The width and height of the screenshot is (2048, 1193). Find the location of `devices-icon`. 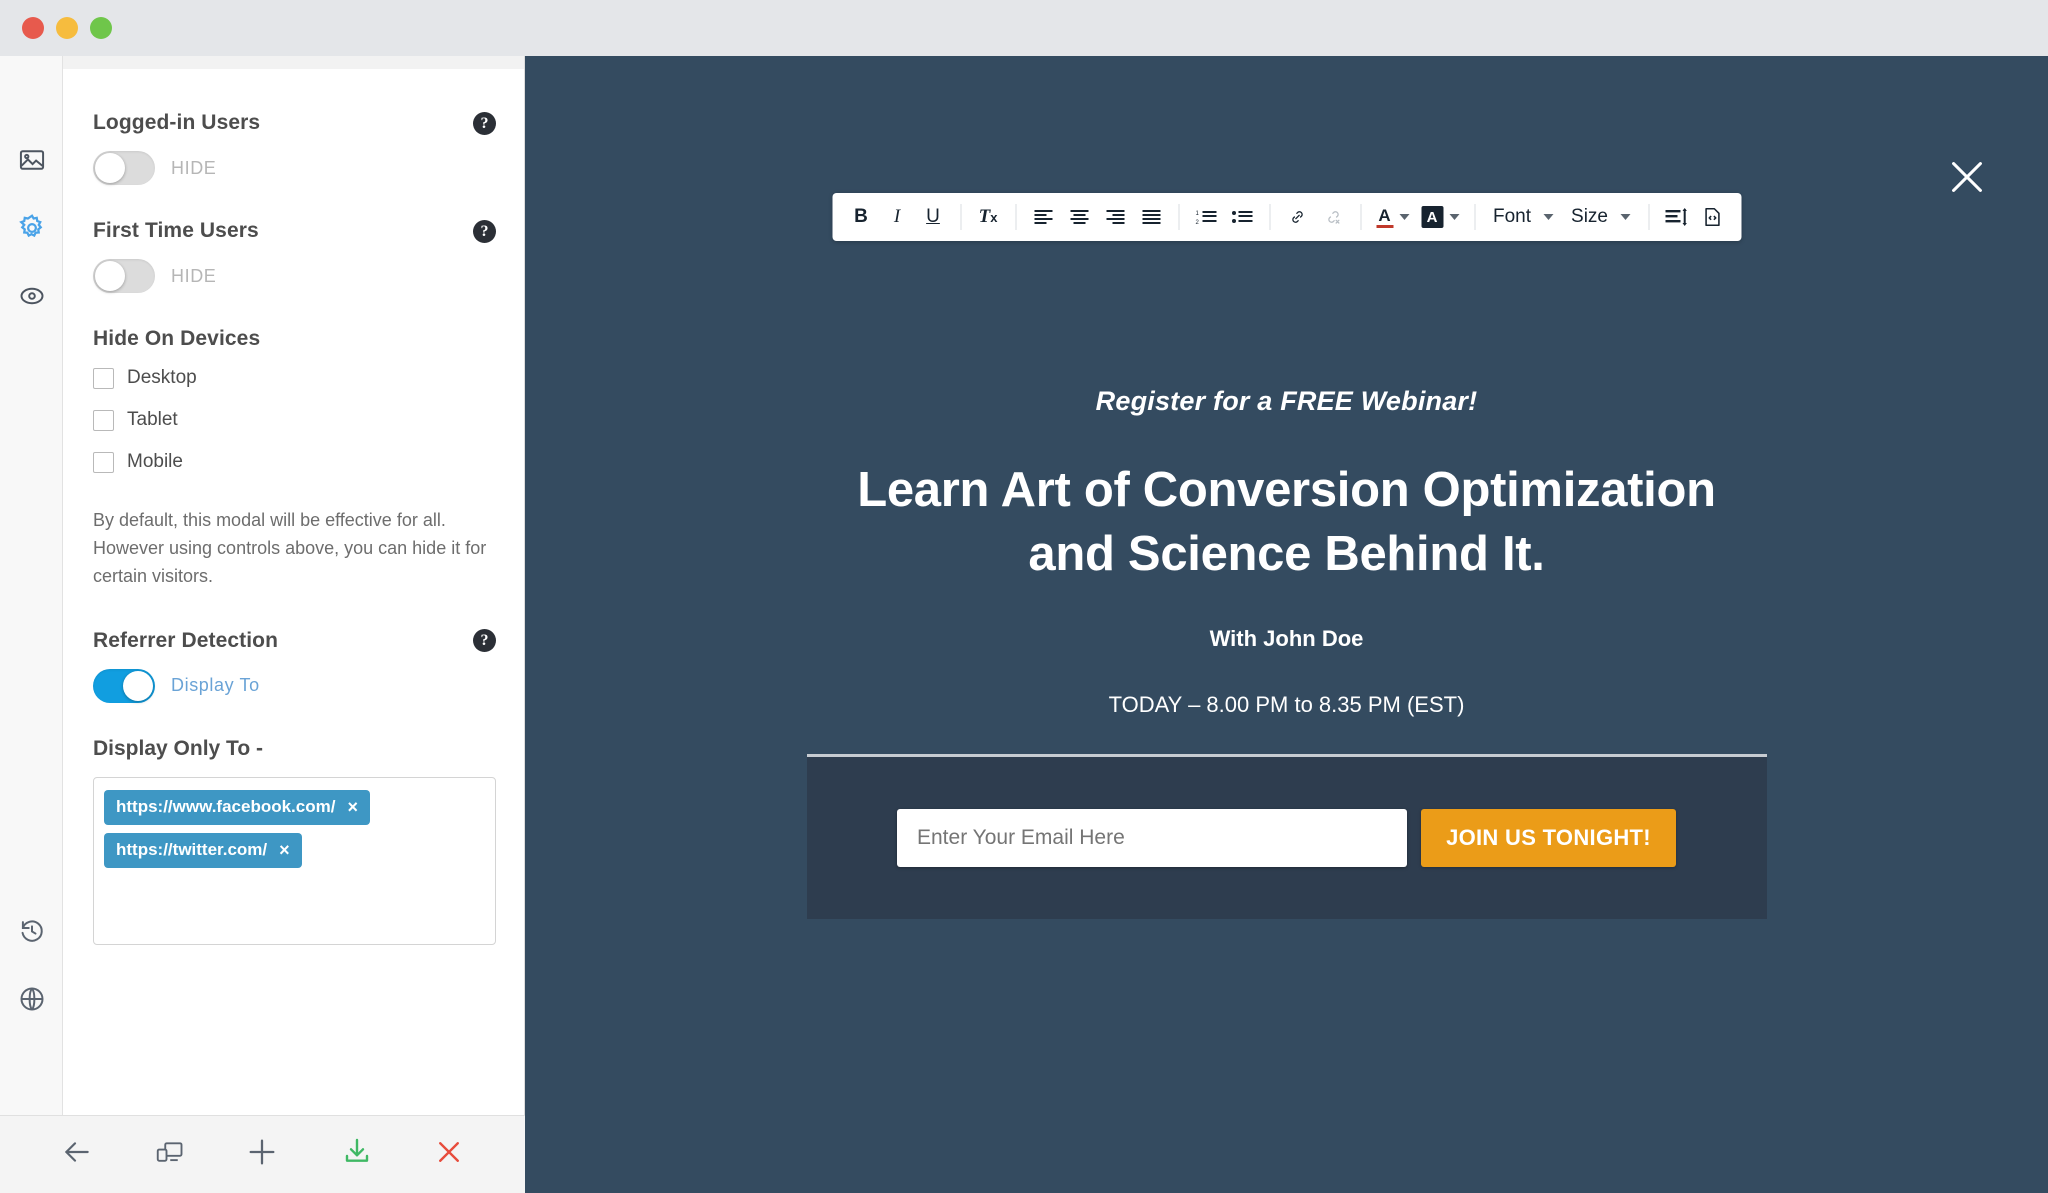

devices-icon is located at coordinates (169, 1154).